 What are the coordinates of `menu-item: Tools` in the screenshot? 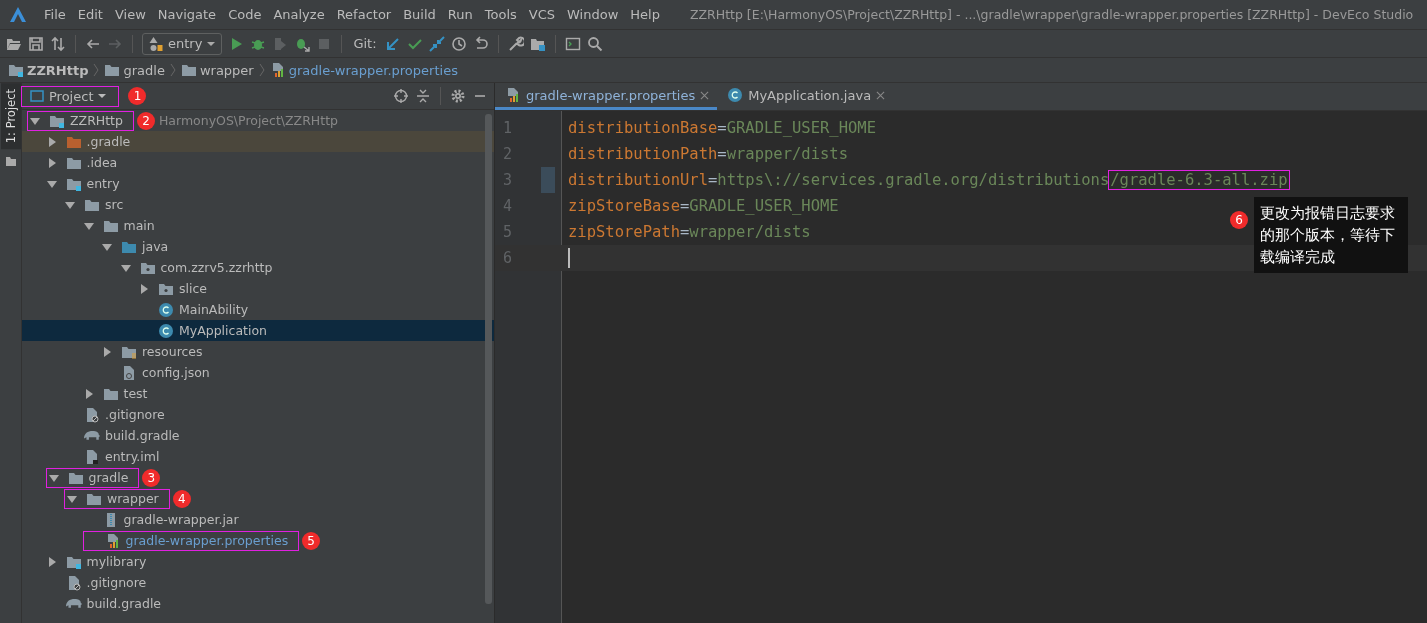 It's located at (500, 14).